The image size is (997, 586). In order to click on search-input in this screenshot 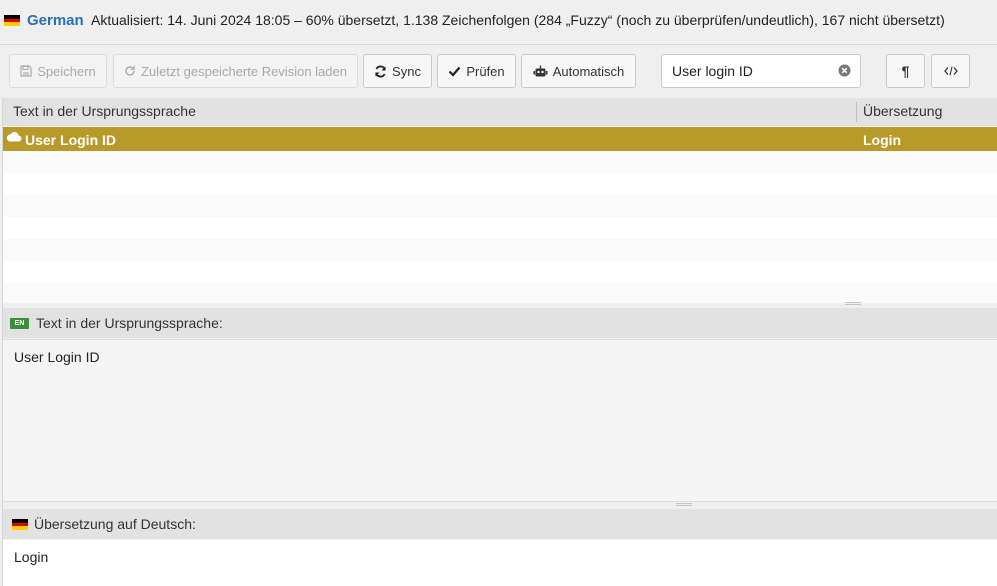, I will do `click(752, 71)`.